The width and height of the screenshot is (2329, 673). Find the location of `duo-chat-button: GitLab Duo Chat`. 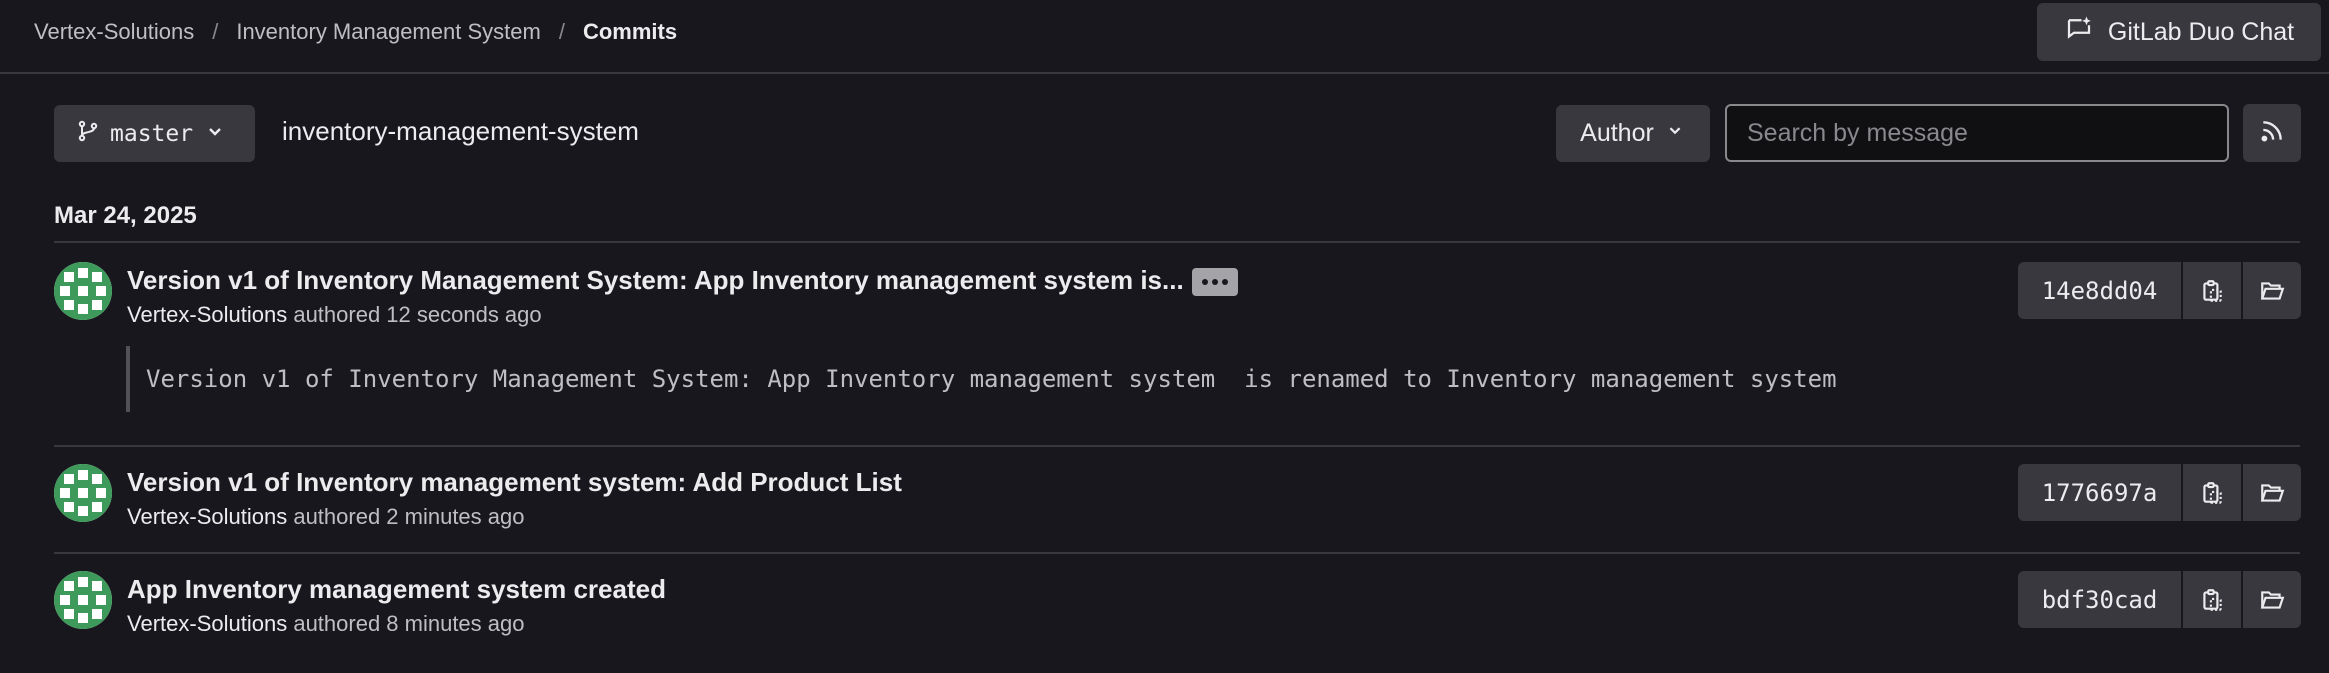

duo-chat-button: GitLab Duo Chat is located at coordinates (2179, 32).